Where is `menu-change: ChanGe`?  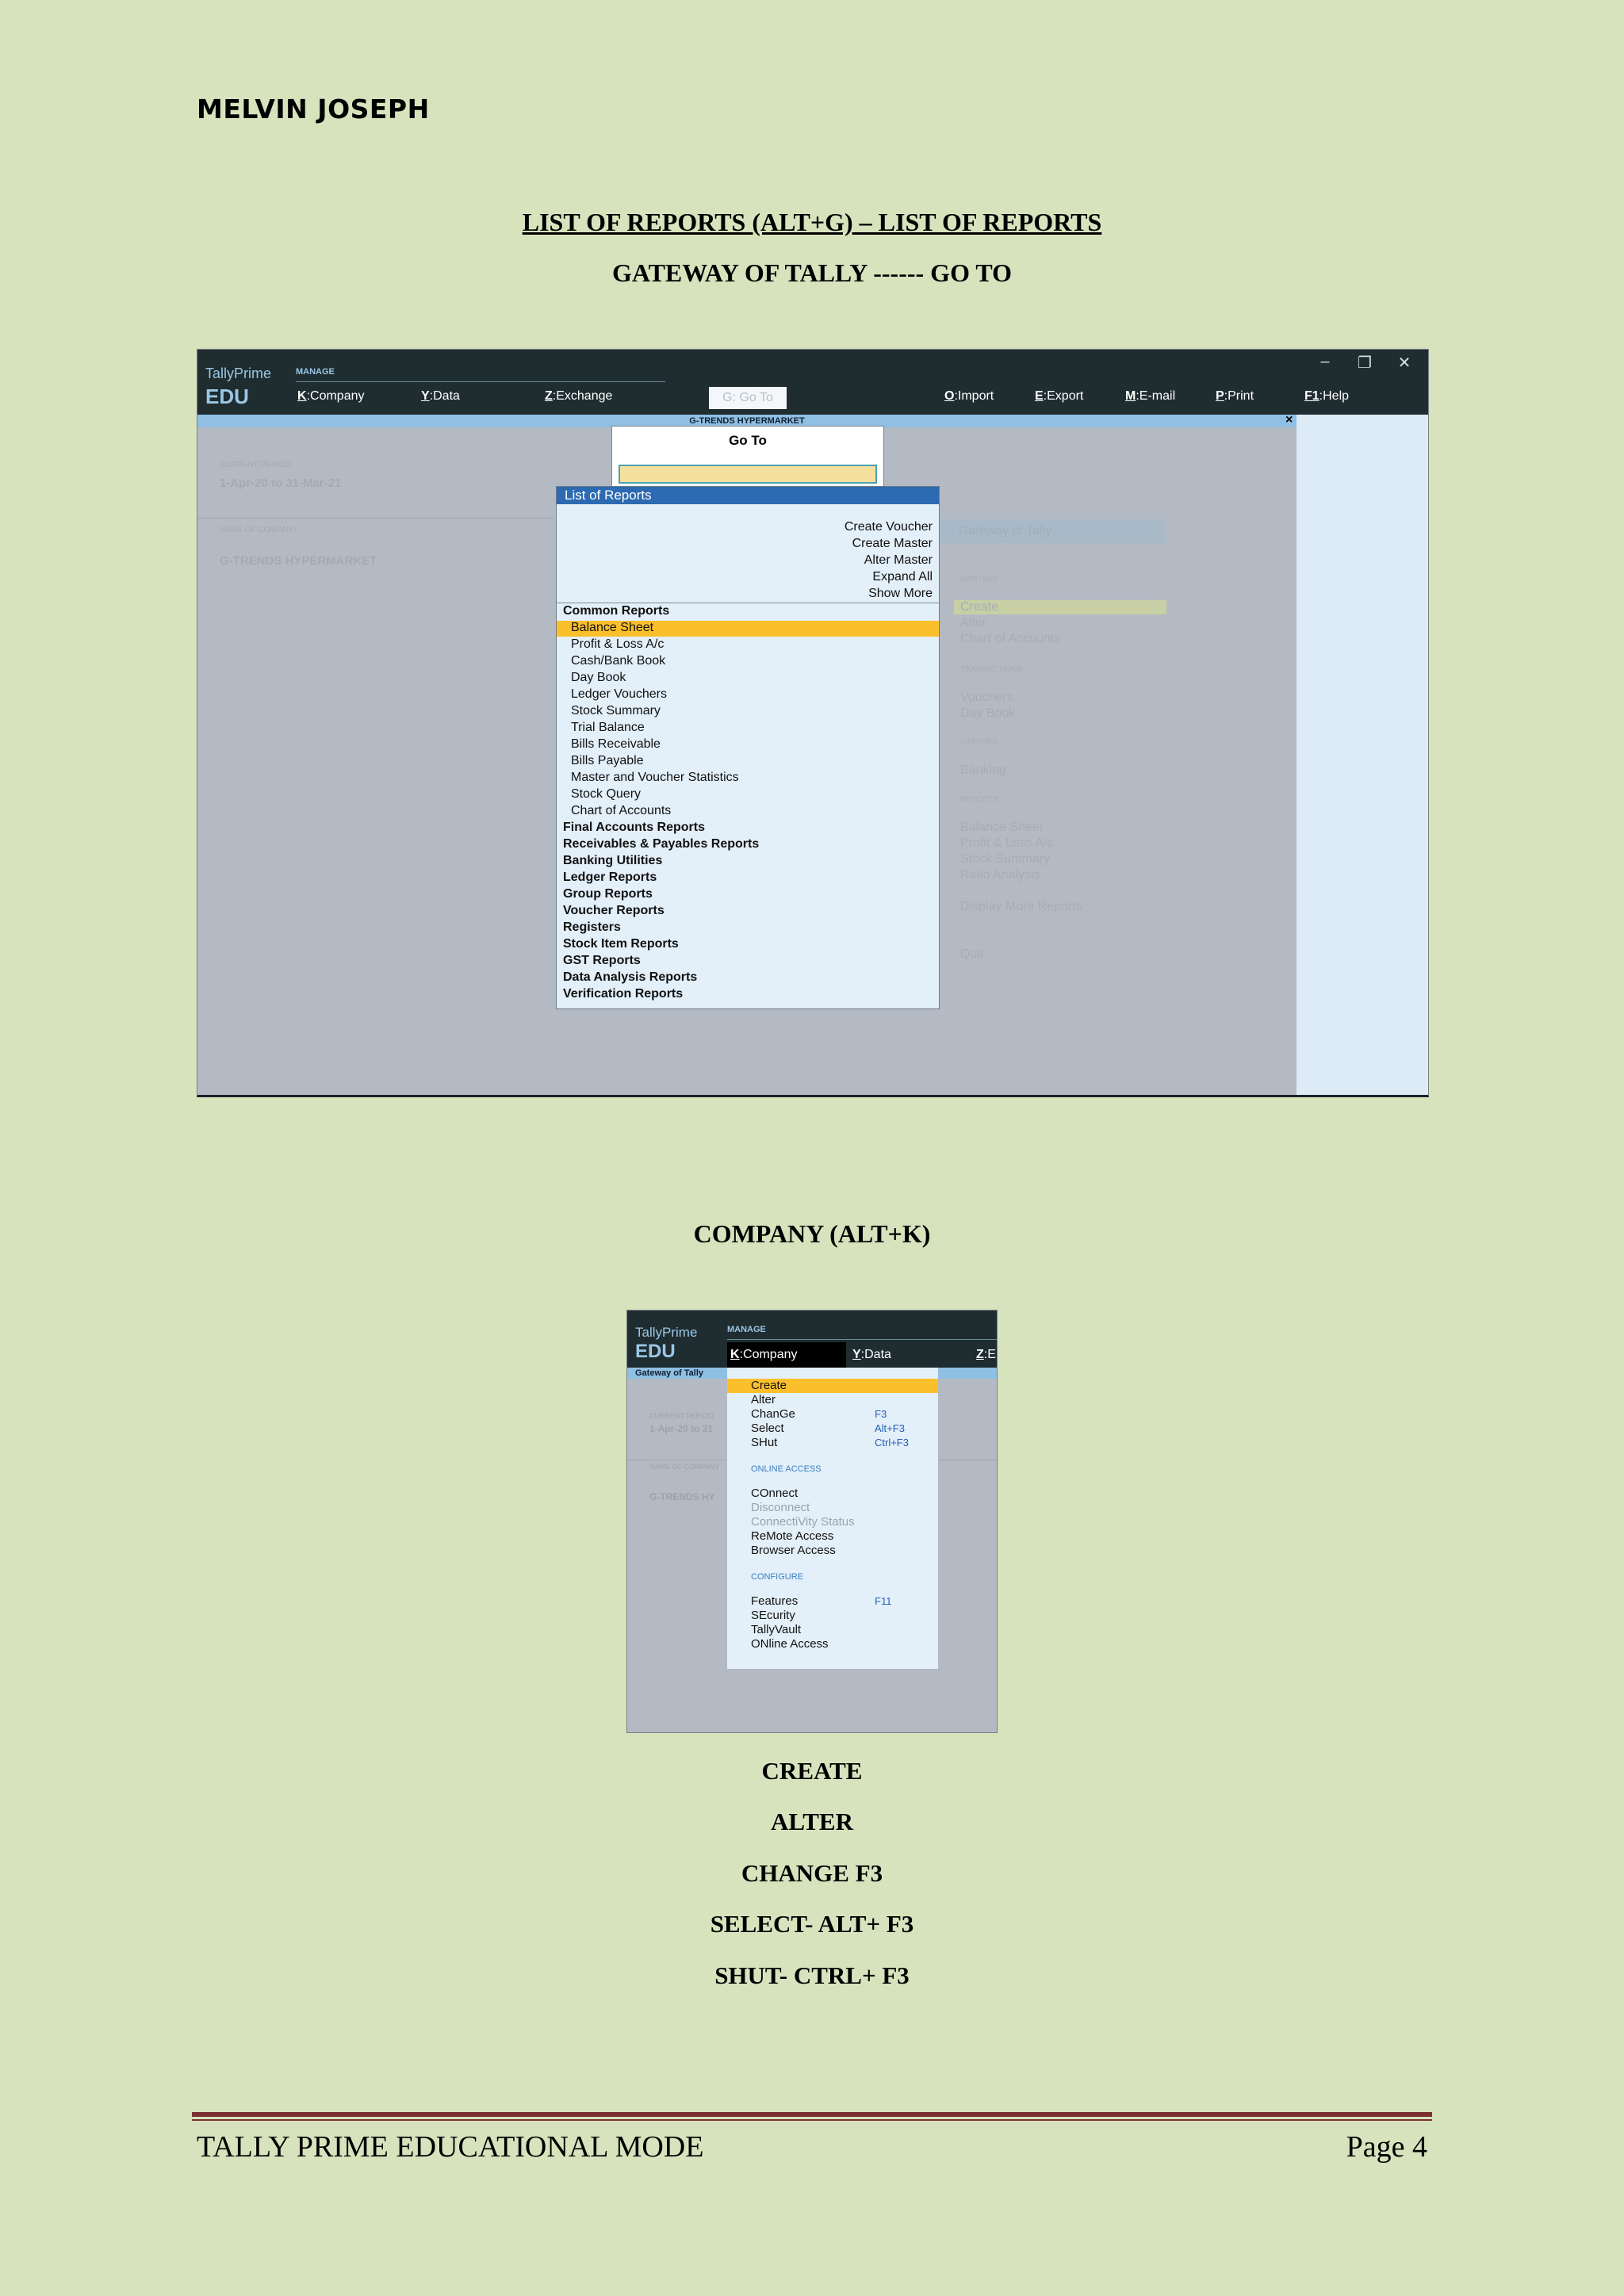 menu-change: ChanGe is located at coordinates (773, 1414).